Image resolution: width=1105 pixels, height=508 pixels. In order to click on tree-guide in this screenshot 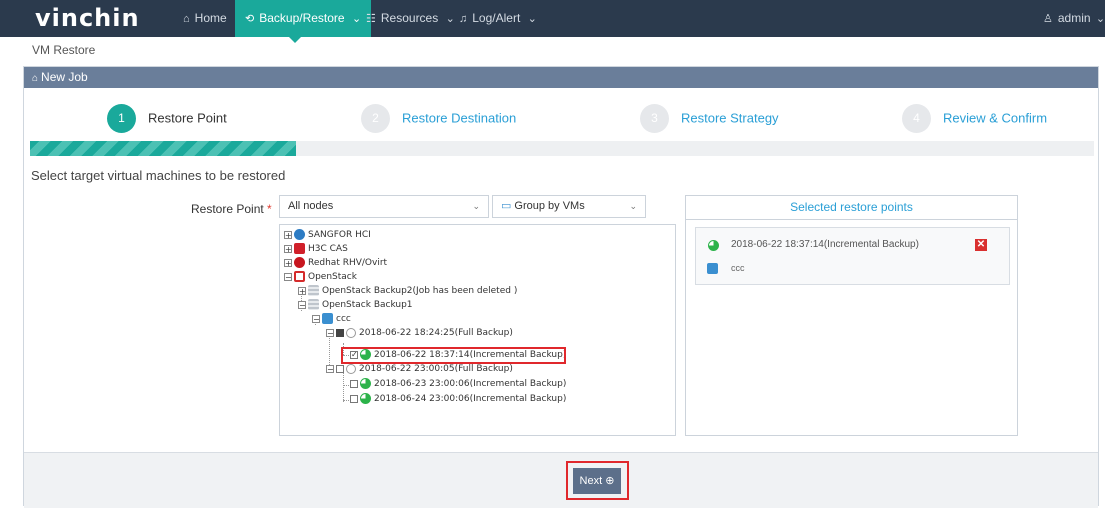, I will do `click(343, 387)`.